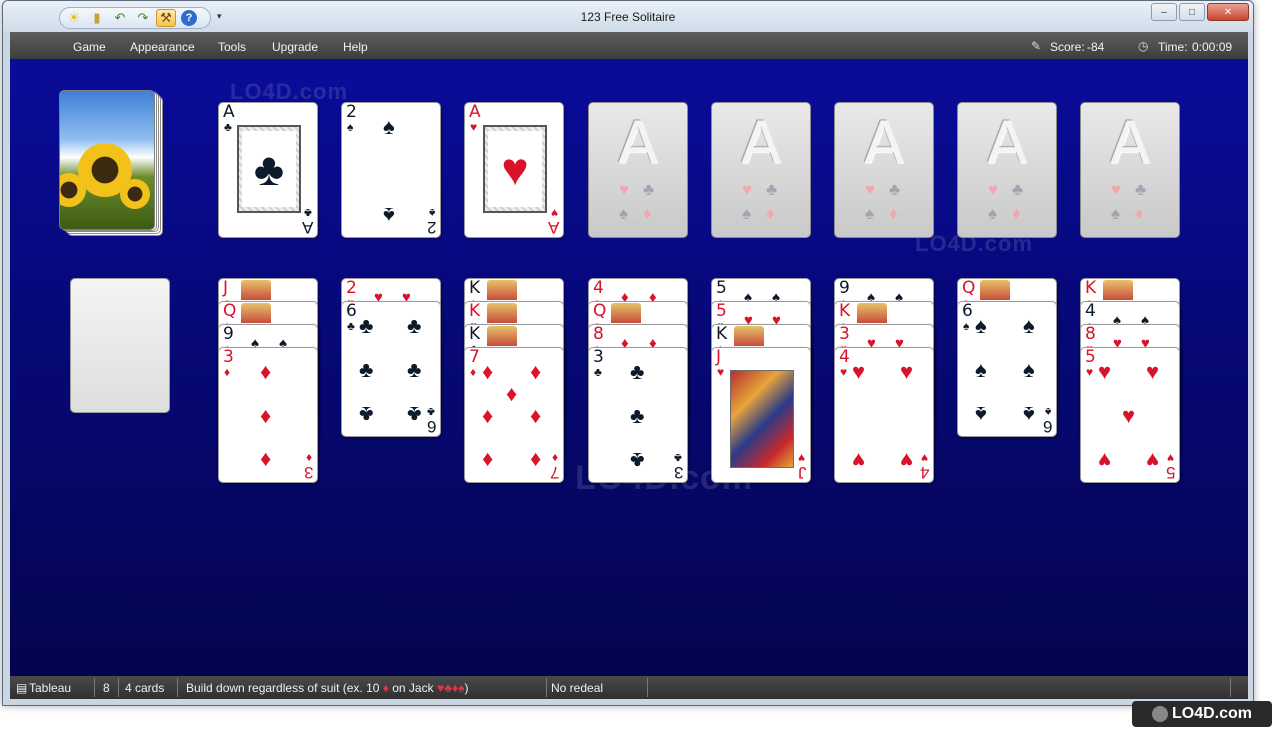 This screenshot has height=729, width=1280. I want to click on title-bar: ☀ ▮ ↶ ↷ ⚒ ? ▾ 123 Free Solitaire – □ ✕, so click(628, 16).